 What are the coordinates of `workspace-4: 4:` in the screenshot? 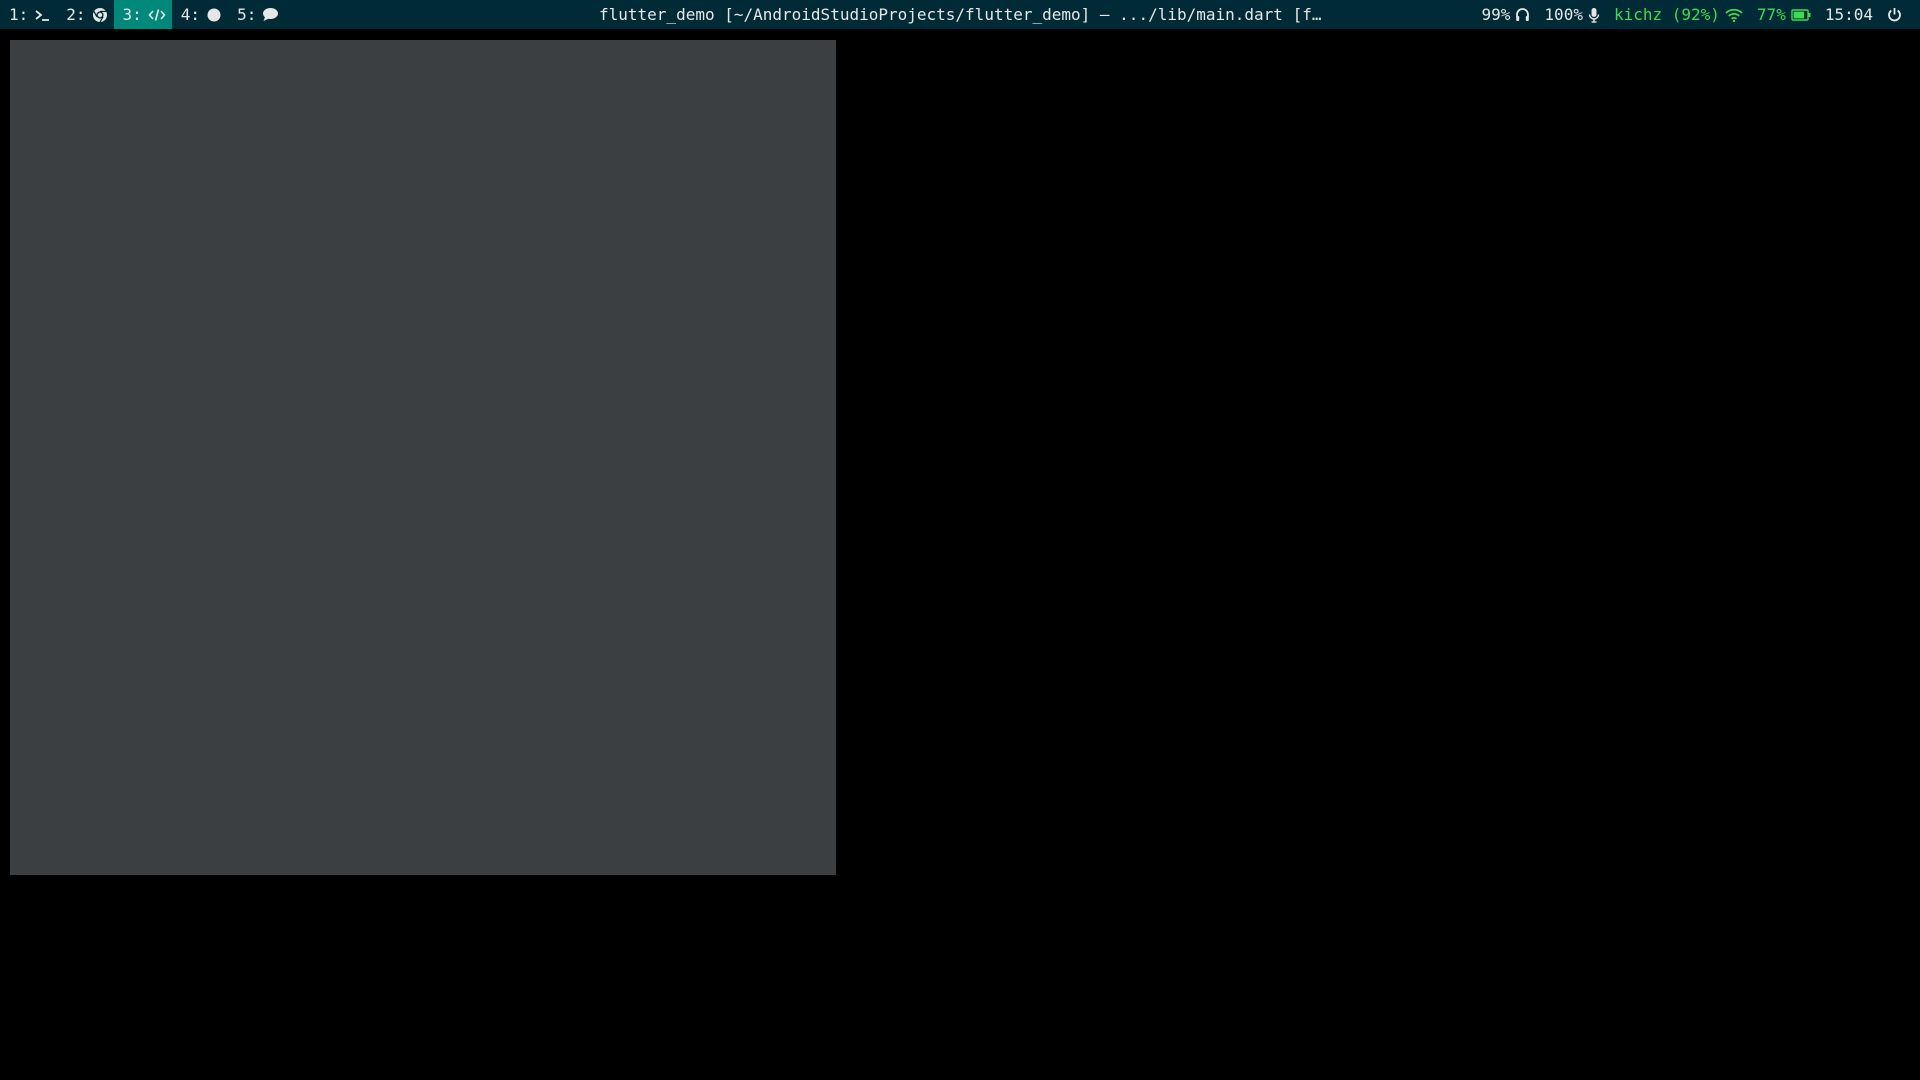 It's located at (200, 14).